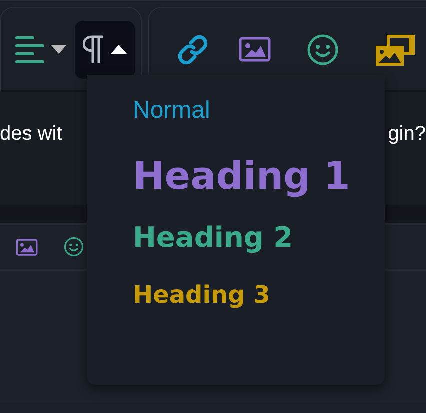 Image resolution: width=426 pixels, height=413 pixels. I want to click on pilcrow-icon, so click(94, 49).